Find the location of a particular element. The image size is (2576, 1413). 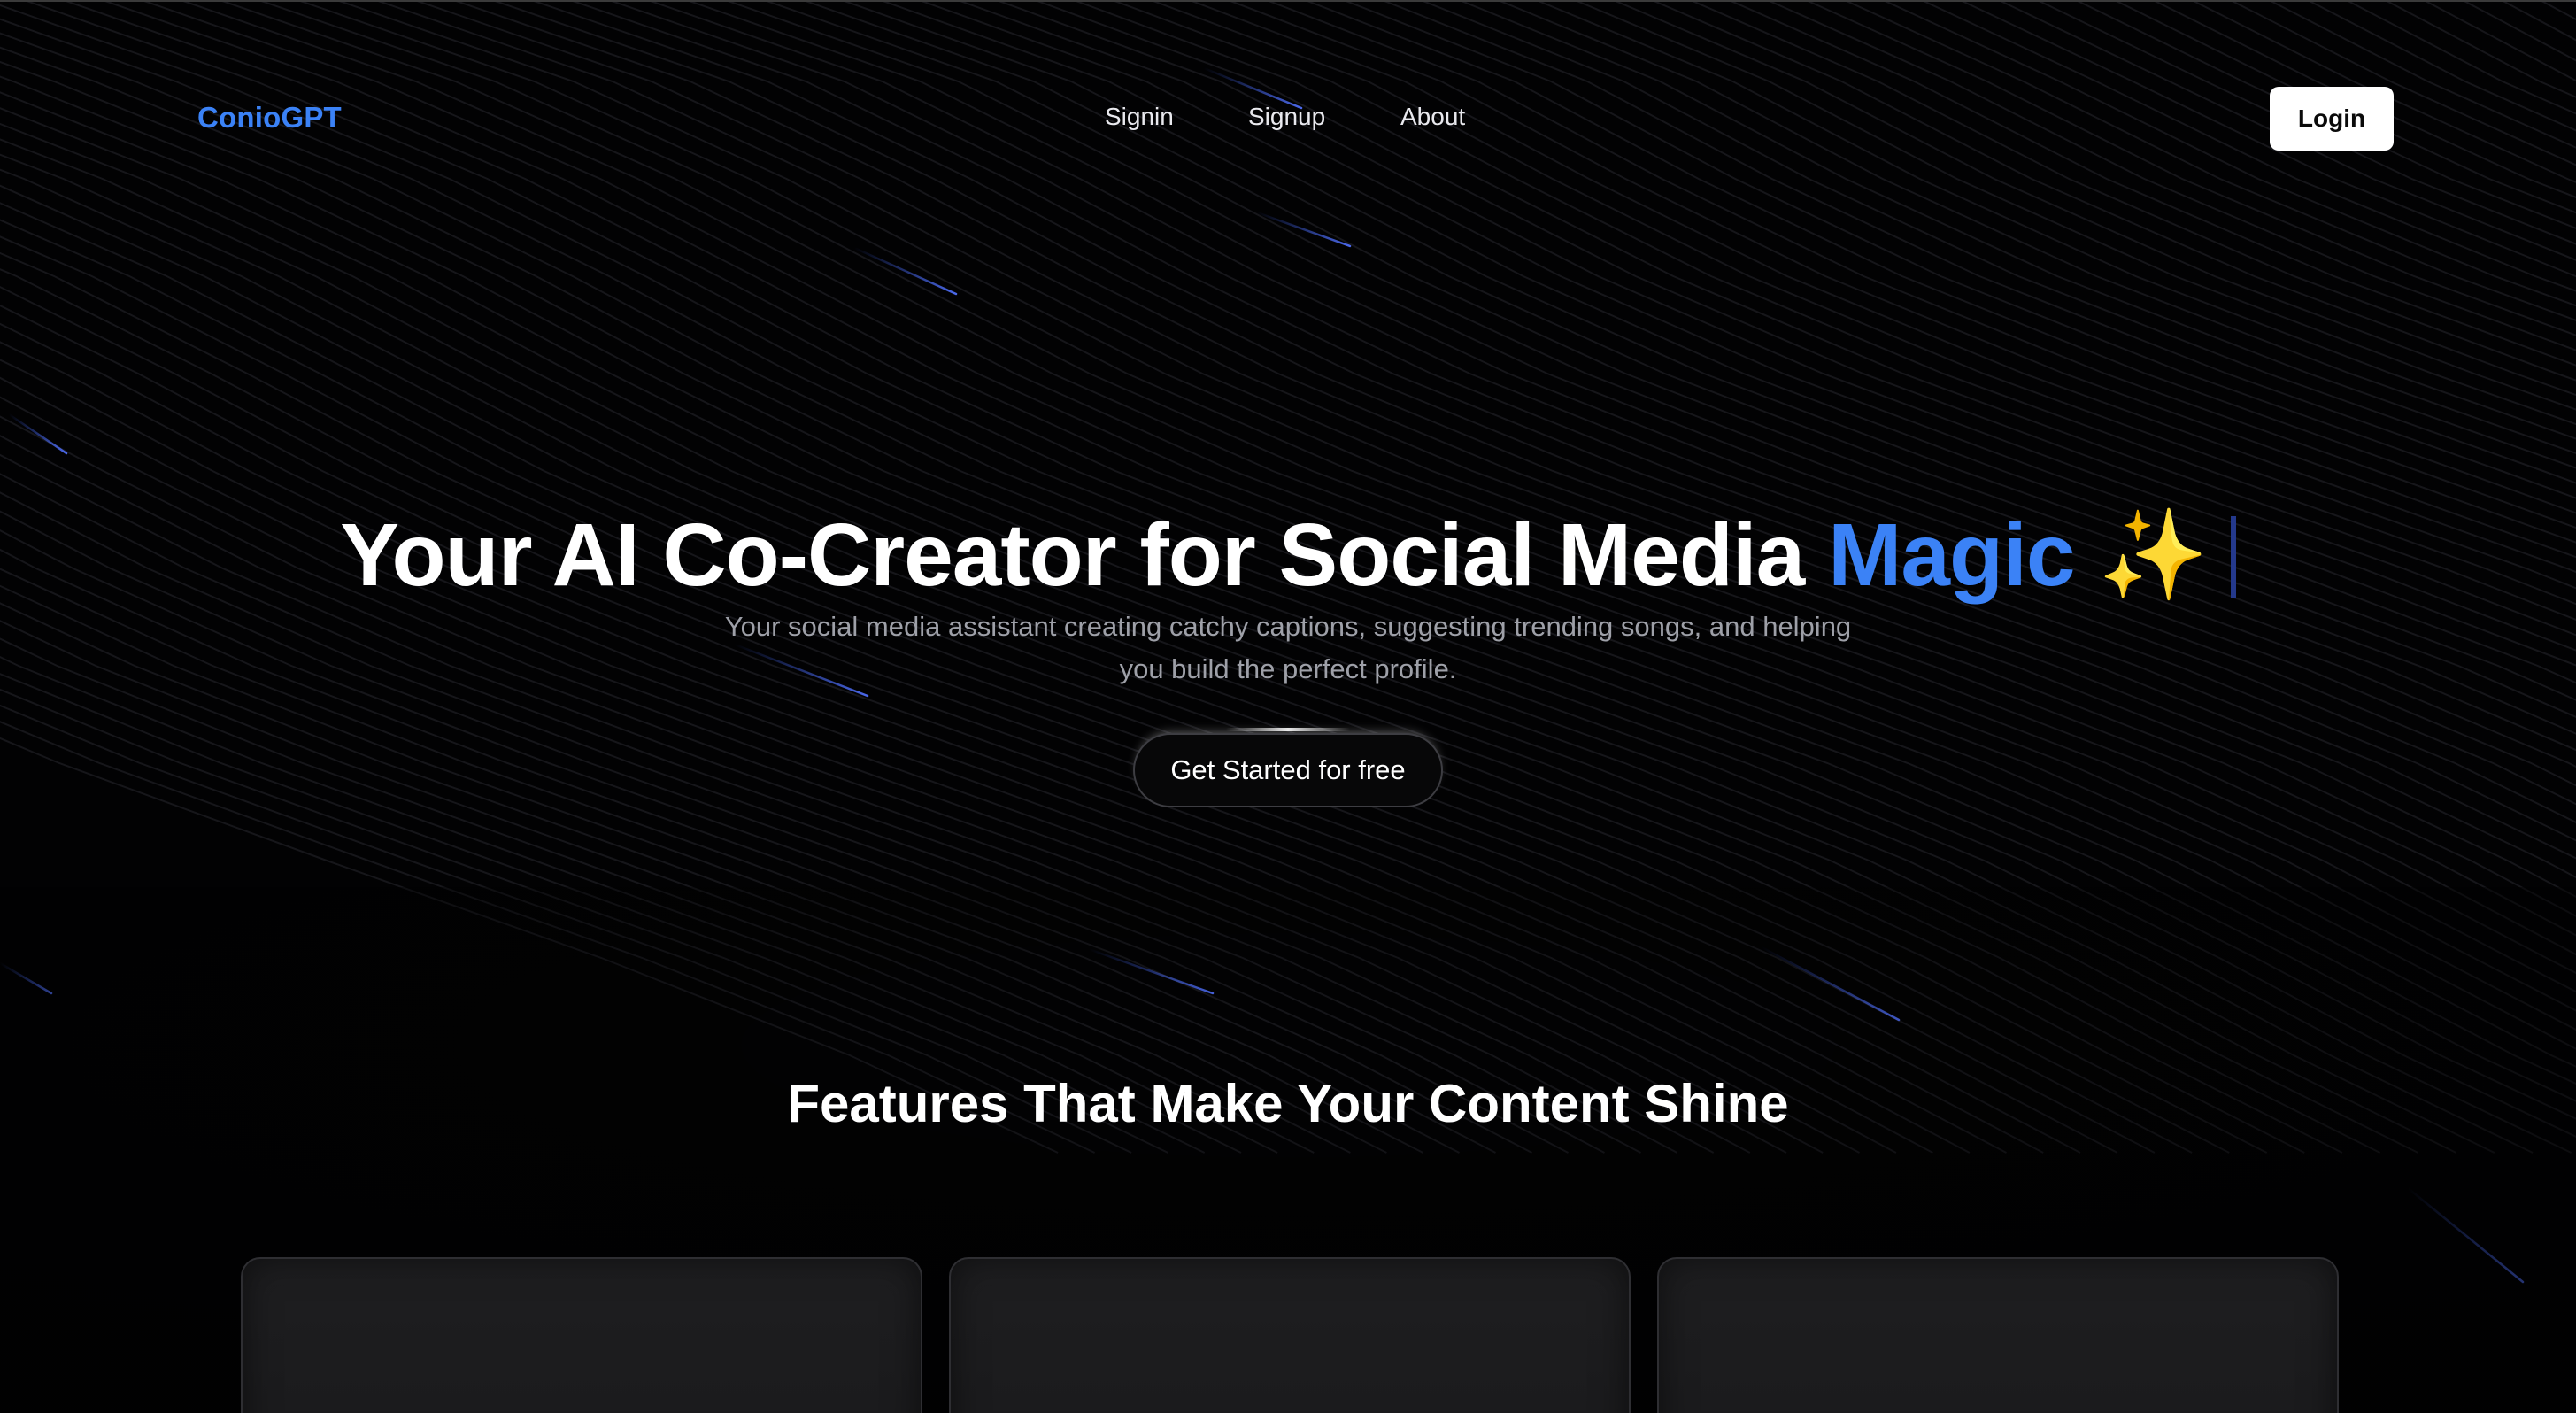

features-heading: Features That Make Your Content Shine is located at coordinates (1288, 1103).